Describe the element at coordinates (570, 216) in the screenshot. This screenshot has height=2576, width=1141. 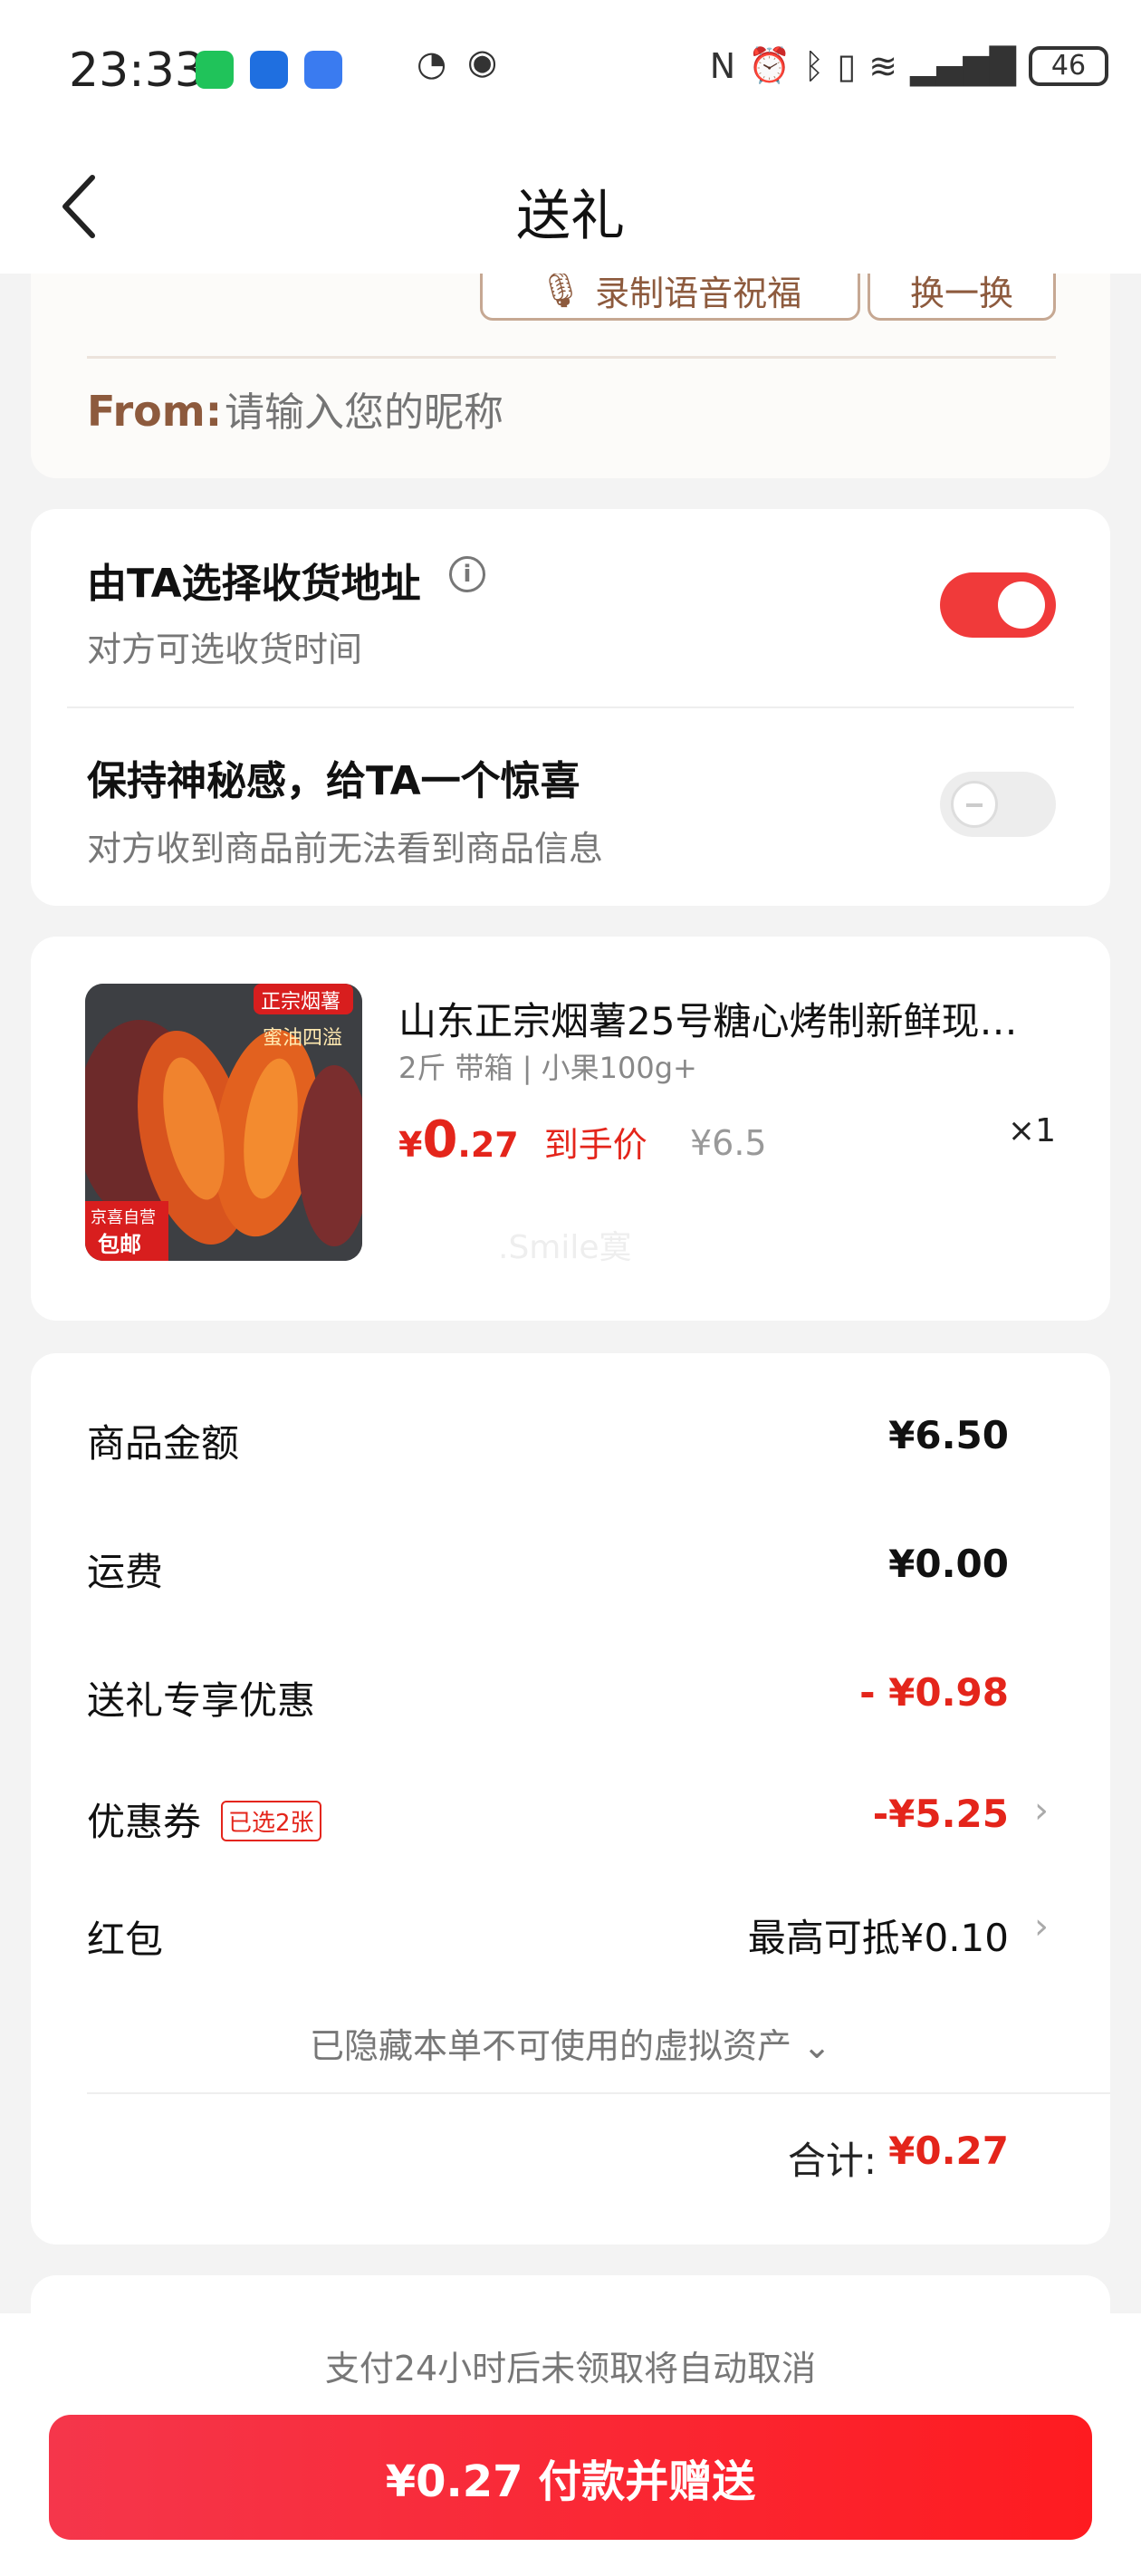
I see `page-title: 送礼` at that location.